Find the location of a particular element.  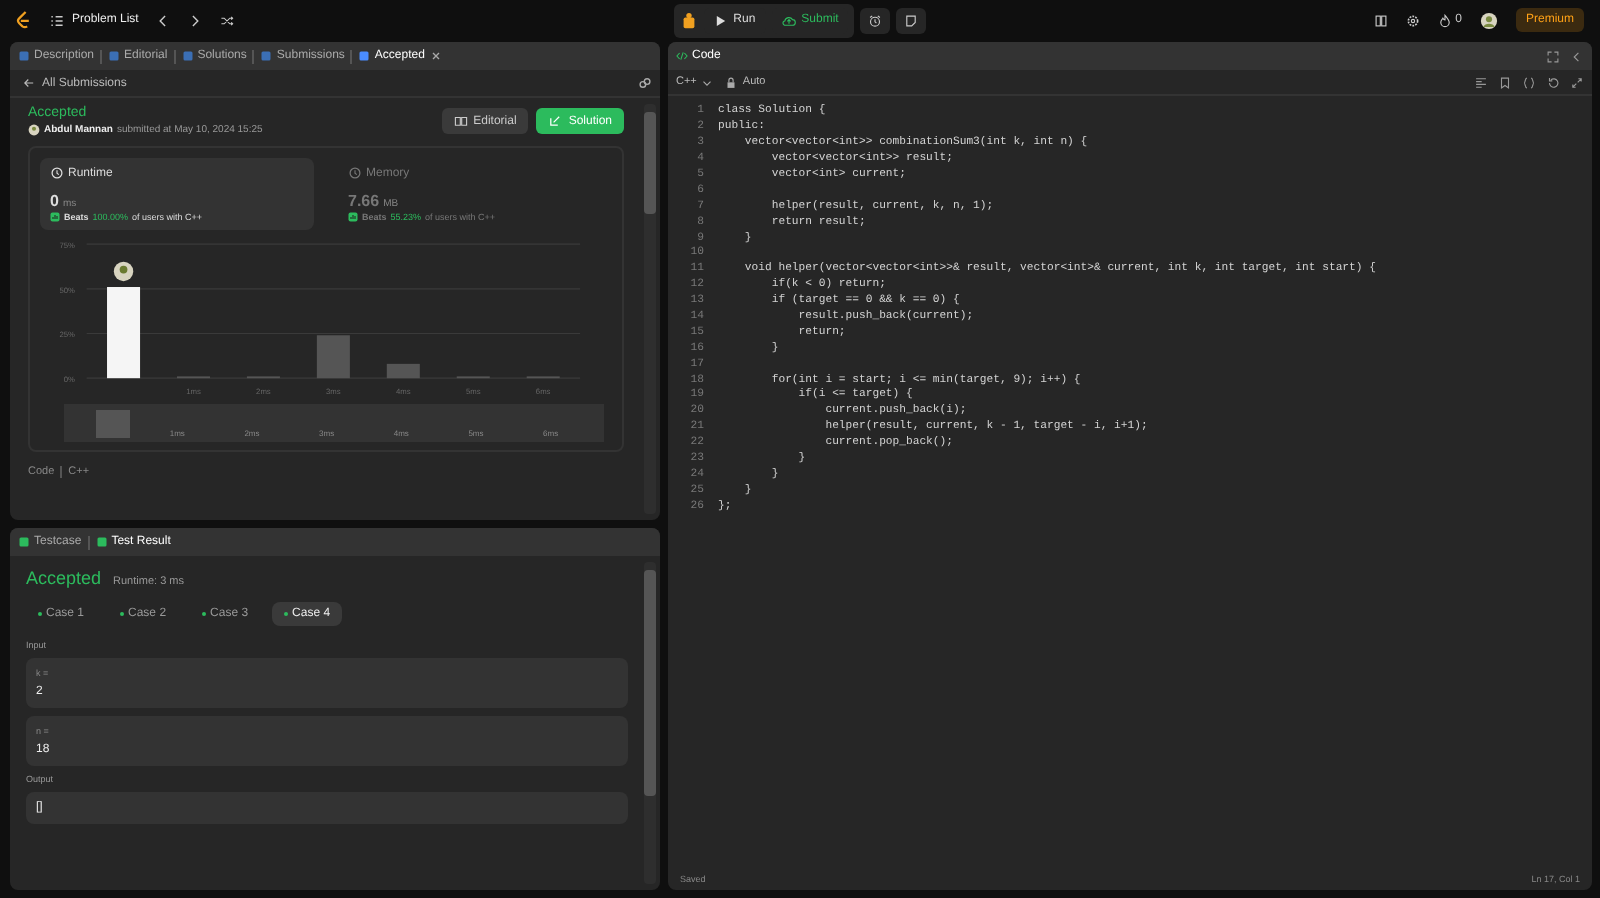

expand-icon is located at coordinates (1577, 82).